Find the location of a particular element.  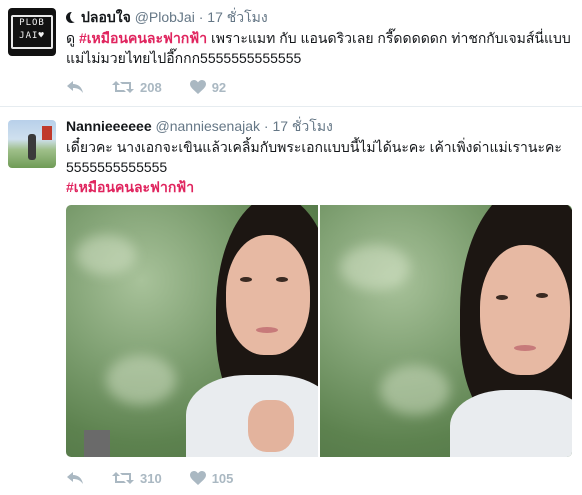

retweet-count: 208 is located at coordinates (151, 87).